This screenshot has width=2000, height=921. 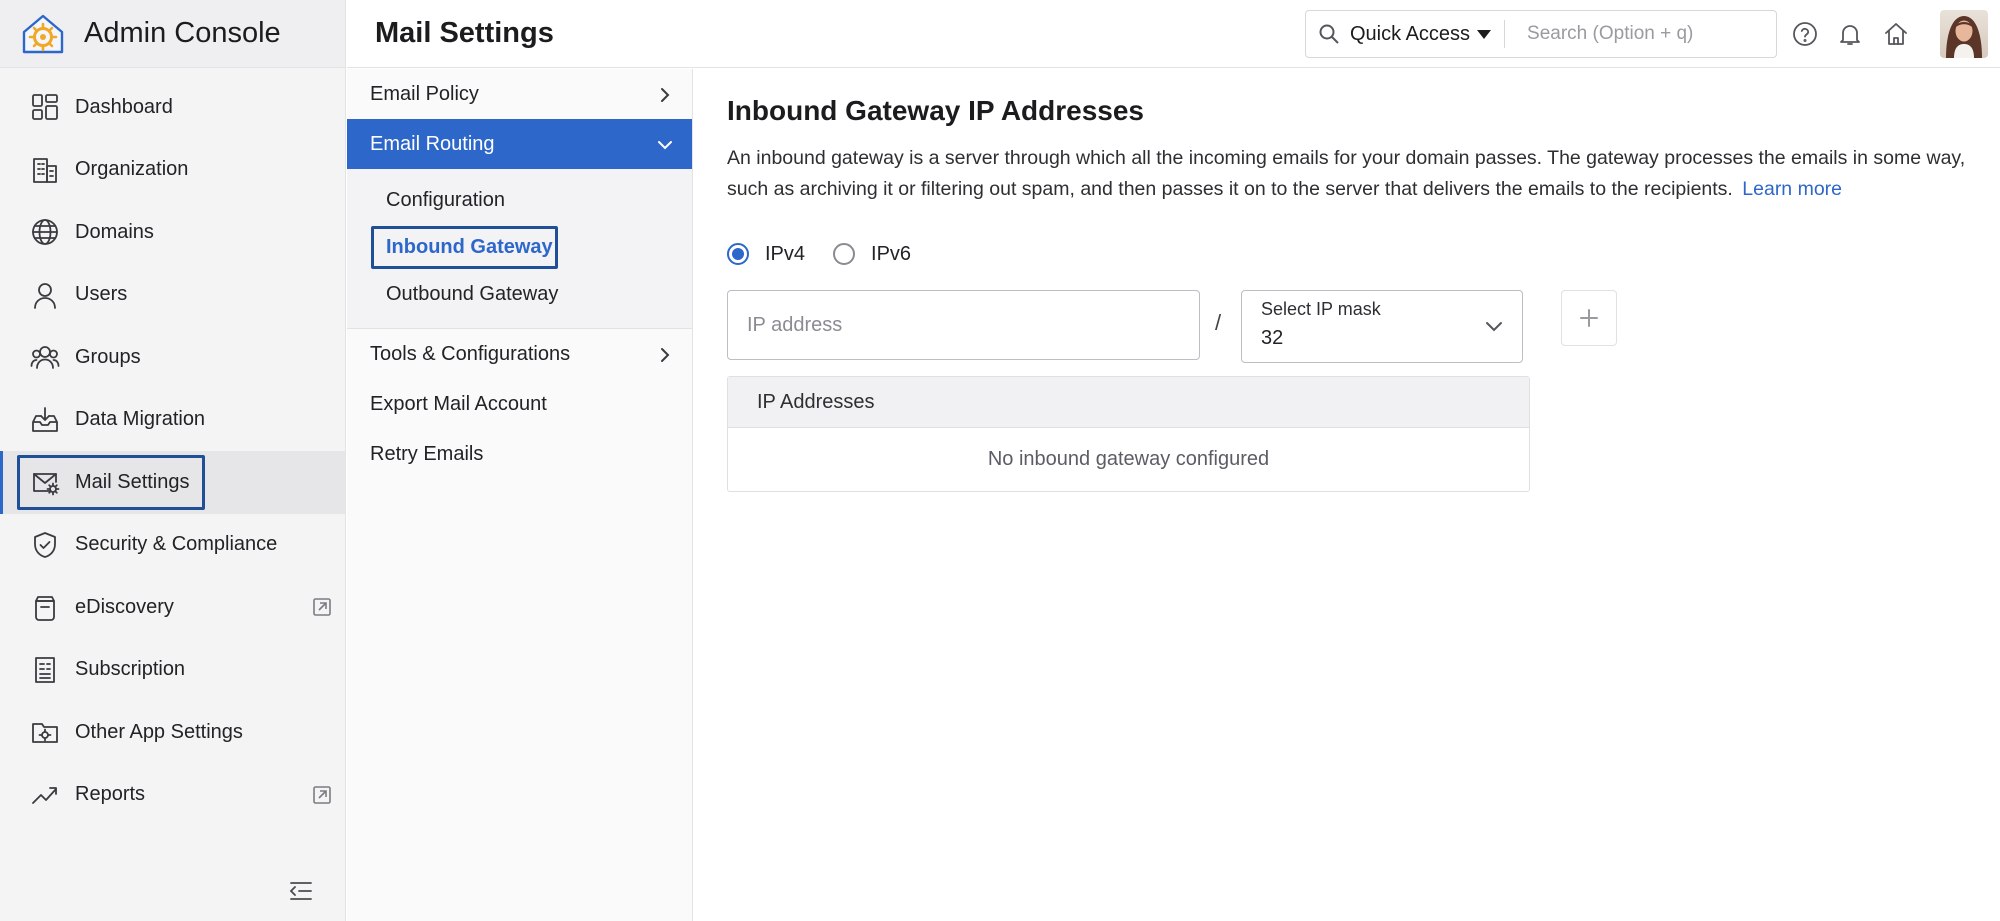 I want to click on divider, so click(x=1505, y=34).